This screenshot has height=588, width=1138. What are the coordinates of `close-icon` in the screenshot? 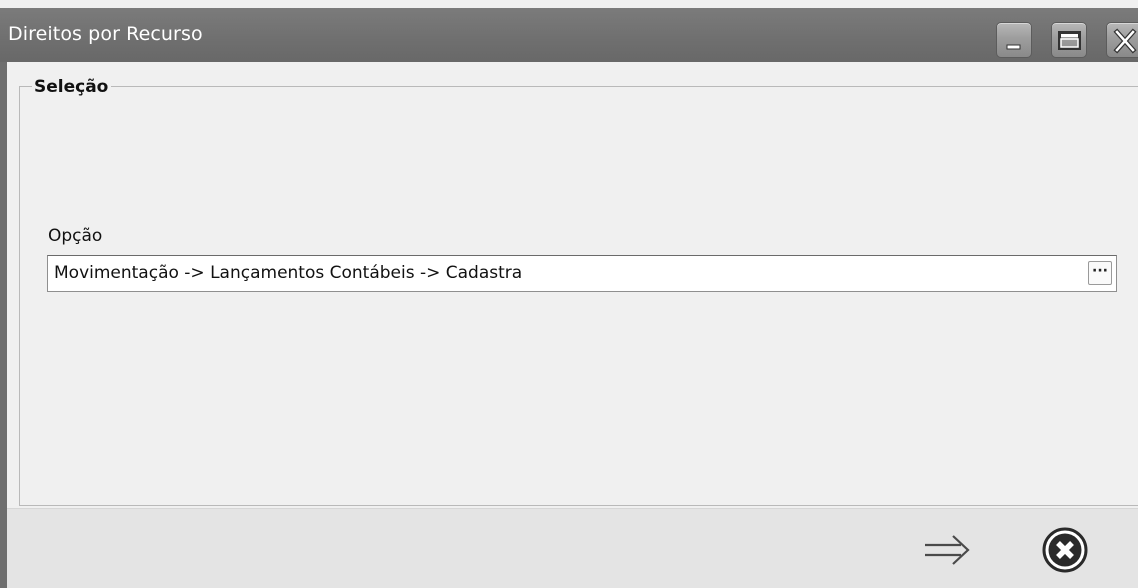 It's located at (1125, 41).